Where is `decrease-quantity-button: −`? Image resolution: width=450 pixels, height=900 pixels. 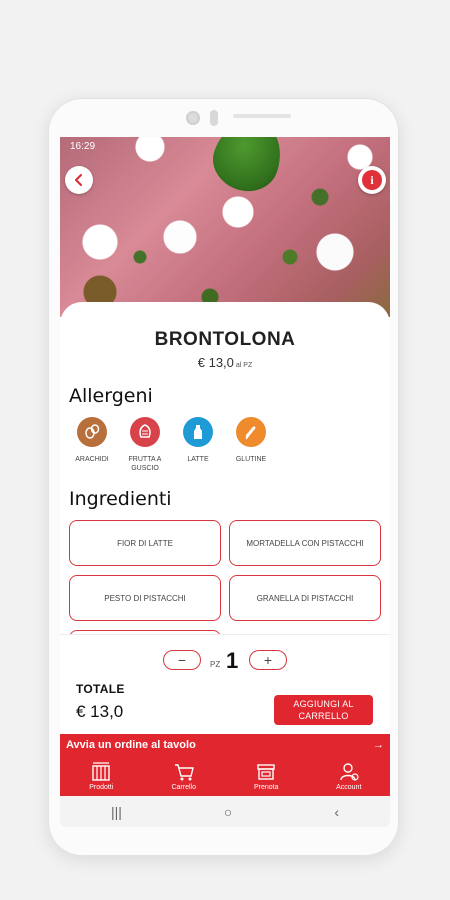 decrease-quantity-button: − is located at coordinates (182, 660).